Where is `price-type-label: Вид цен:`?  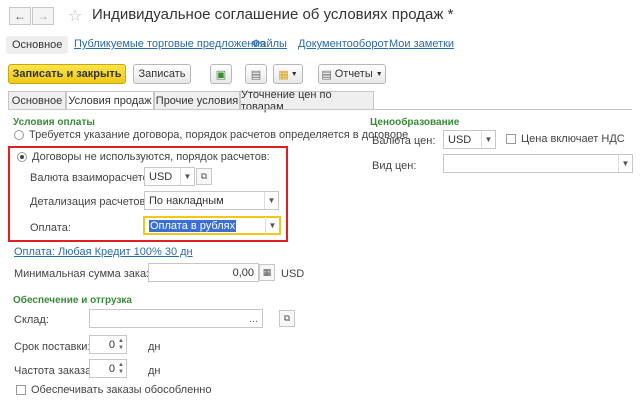 price-type-label: Вид цен: is located at coordinates (394, 166).